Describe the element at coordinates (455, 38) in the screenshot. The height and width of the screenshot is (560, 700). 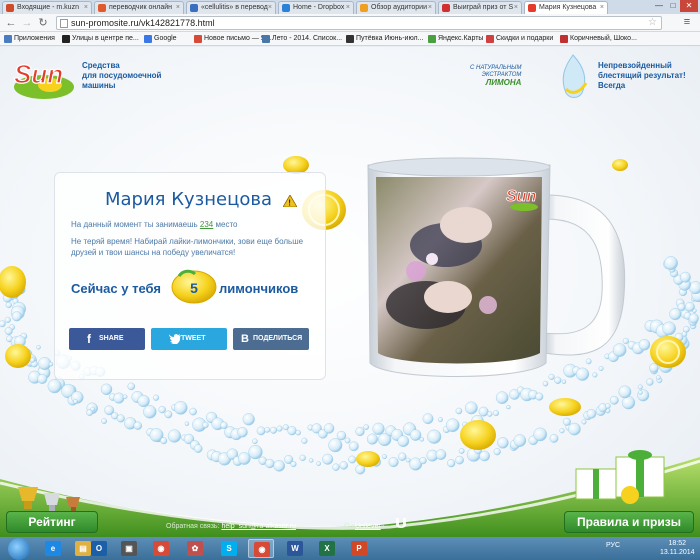
I see `bookmark-item: Яндекс.Карты` at that location.